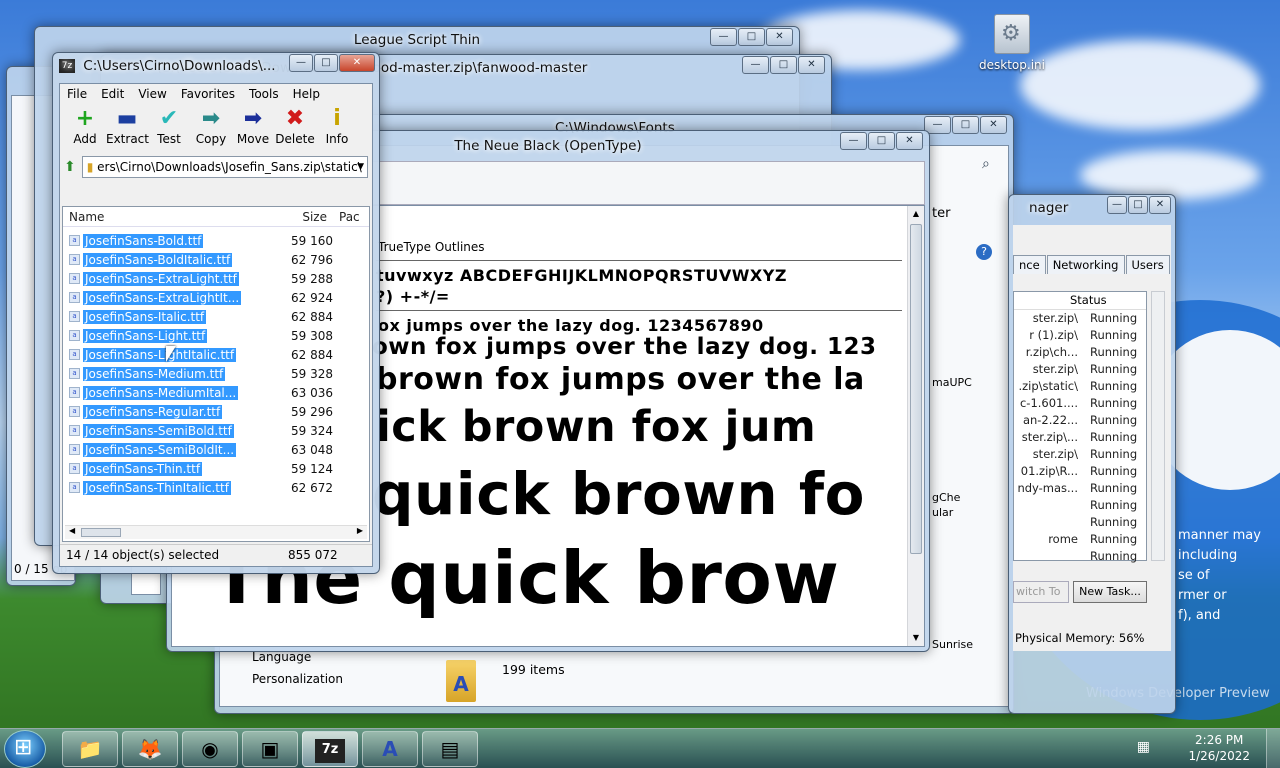  What do you see at coordinates (74, 335) in the screenshot?
I see `file-icon: a` at bounding box center [74, 335].